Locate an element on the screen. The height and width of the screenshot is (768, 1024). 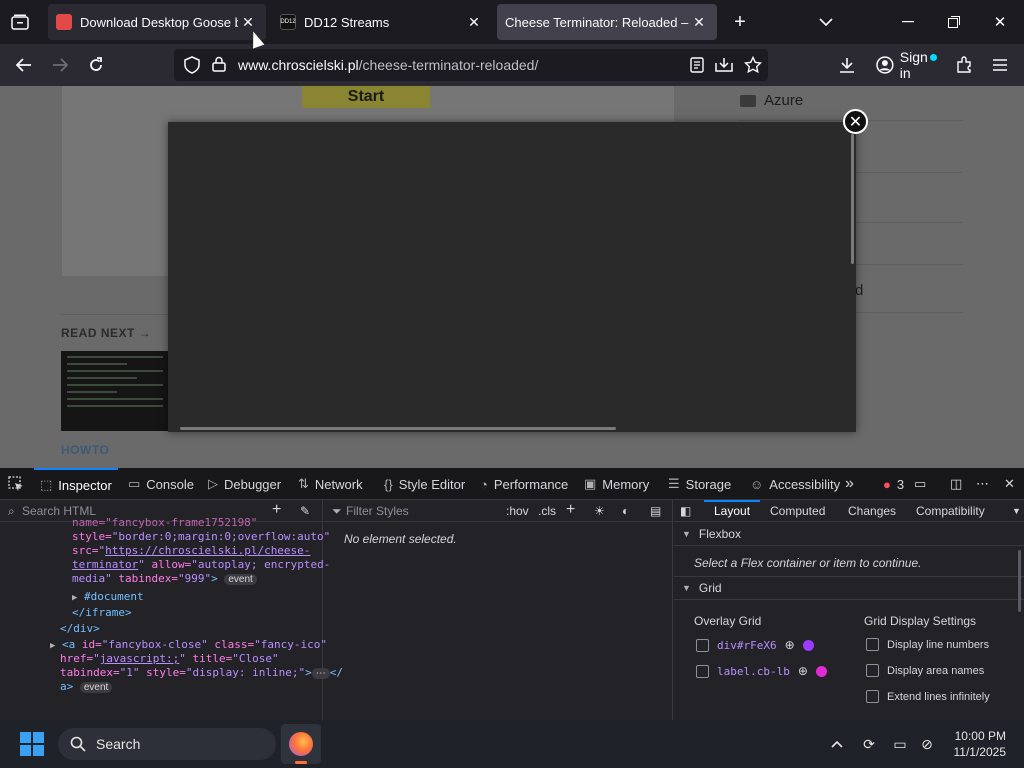
tab-storage: ☰ Storage is located at coordinates (699, 484).